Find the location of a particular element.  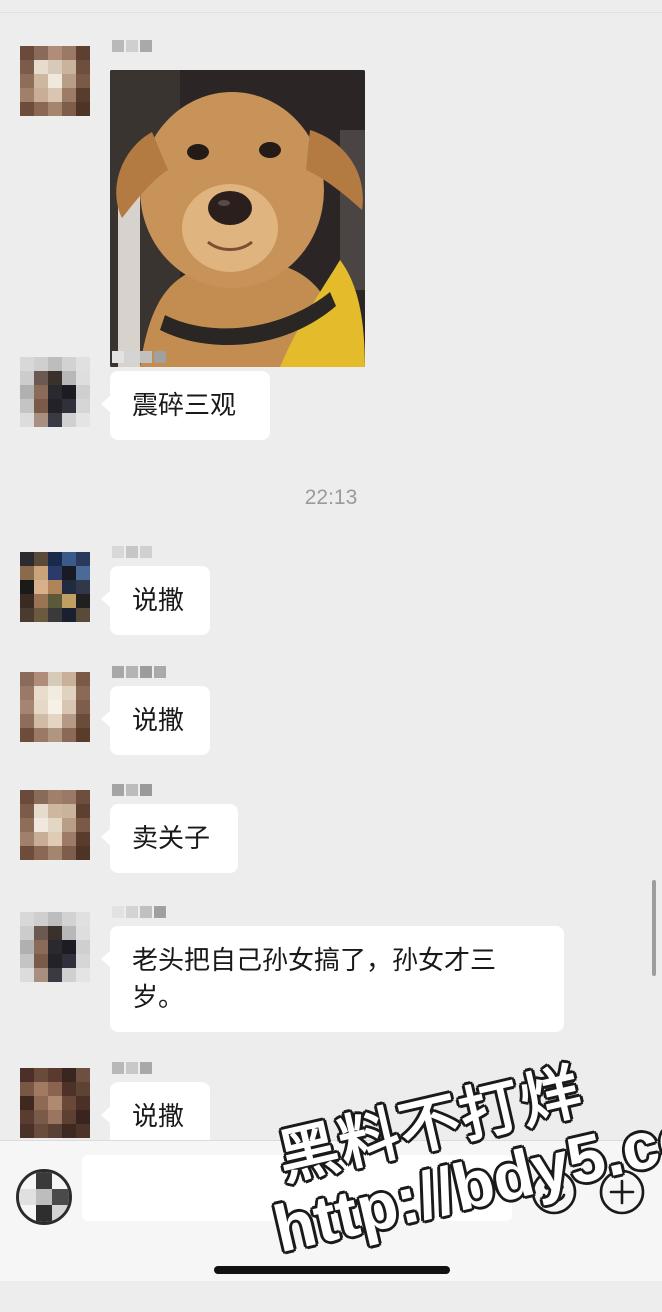

image-message is located at coordinates (237, 218).